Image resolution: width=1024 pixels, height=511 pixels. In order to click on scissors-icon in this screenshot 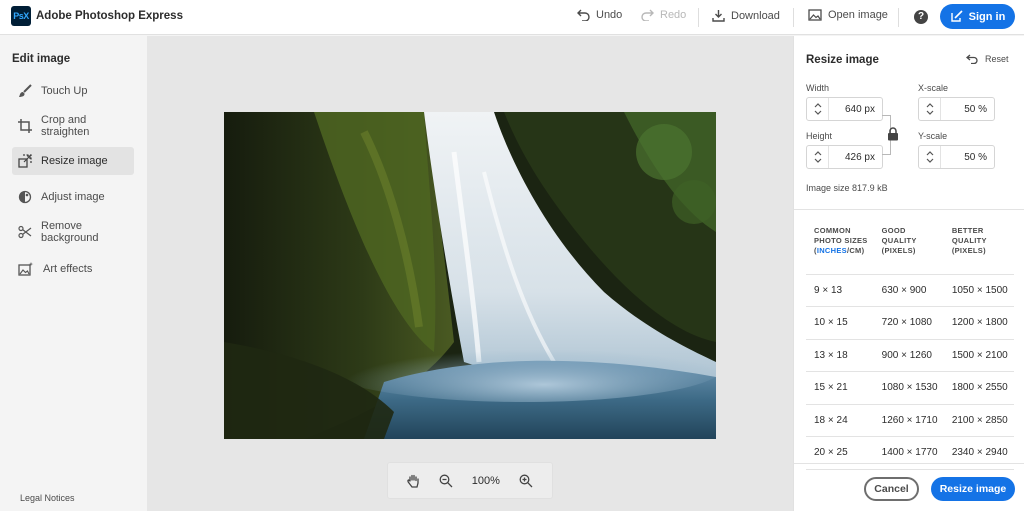, I will do `click(25, 232)`.